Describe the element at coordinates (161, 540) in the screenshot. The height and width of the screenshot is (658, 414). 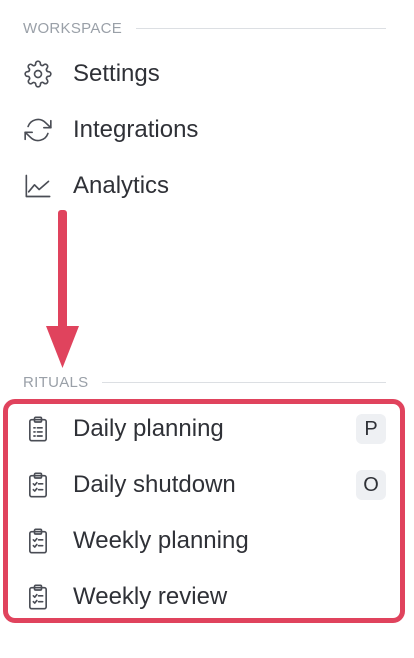
I see `sidebar-item-label: Weekly planning` at that location.